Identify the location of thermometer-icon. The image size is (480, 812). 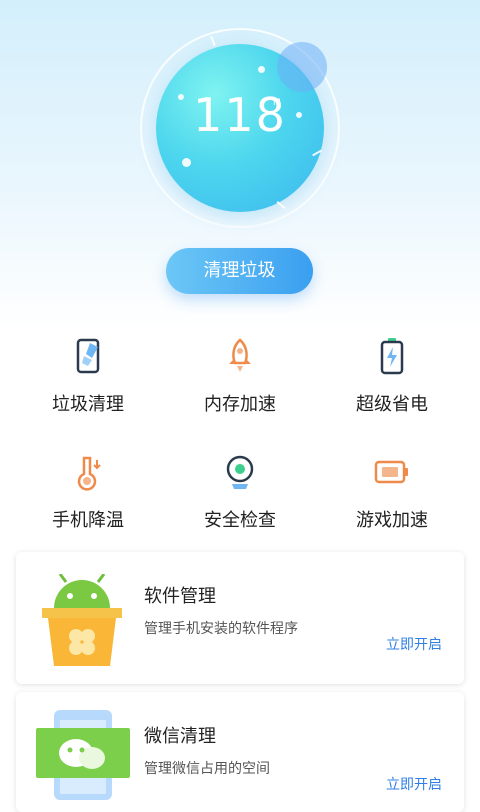
(88, 472).